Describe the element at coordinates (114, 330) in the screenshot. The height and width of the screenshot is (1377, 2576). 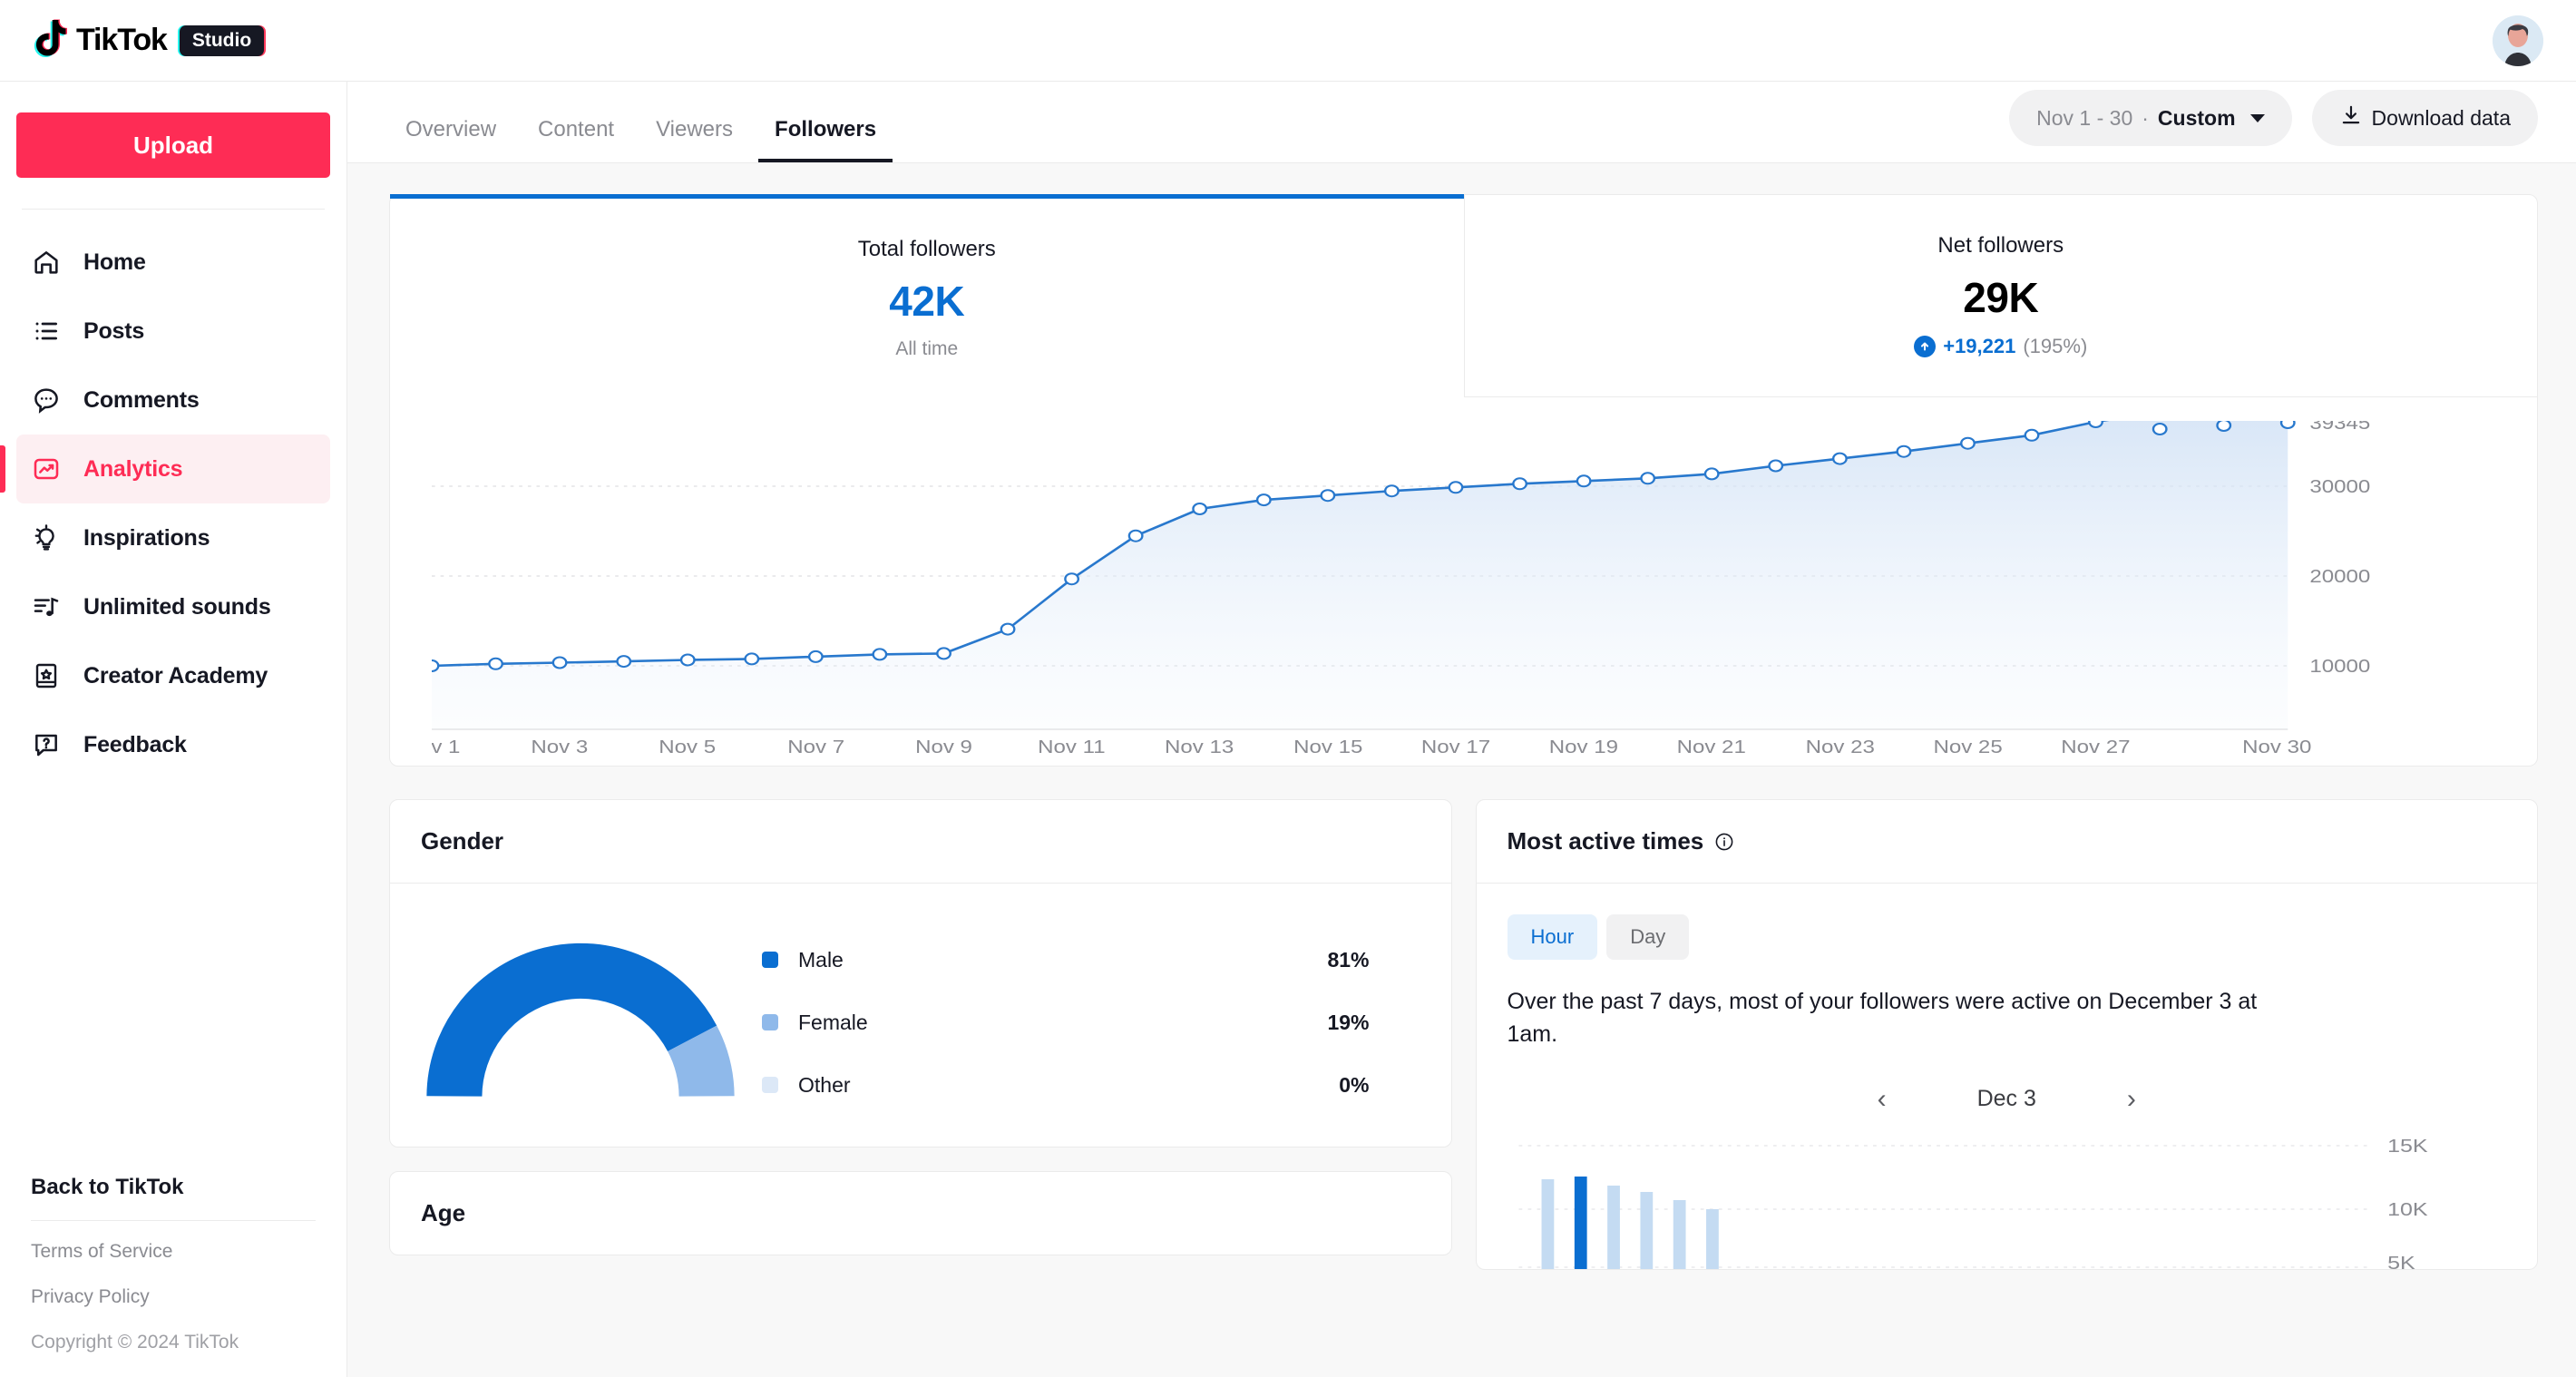
I see `sidebar-item-label: Posts` at that location.